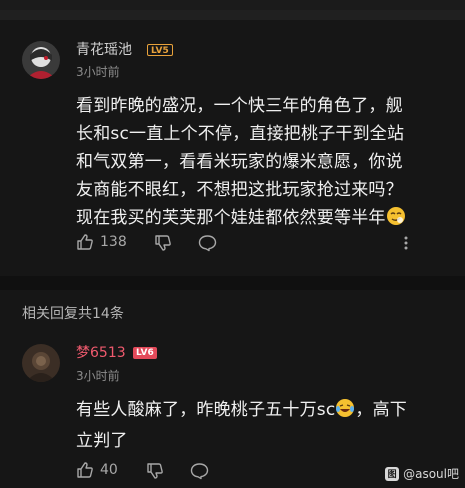  Describe the element at coordinates (101, 353) in the screenshot. I see `username: 梦6513` at that location.